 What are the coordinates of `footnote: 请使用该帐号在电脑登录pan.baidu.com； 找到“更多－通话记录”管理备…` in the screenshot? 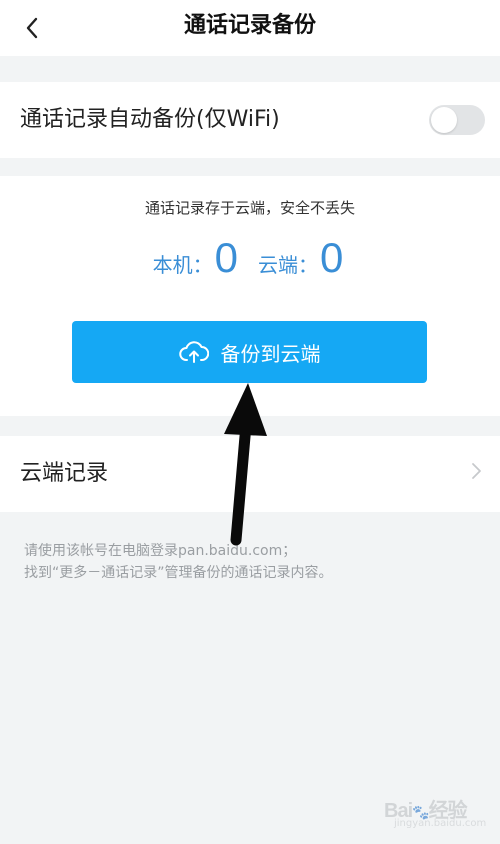 It's located at (178, 562).